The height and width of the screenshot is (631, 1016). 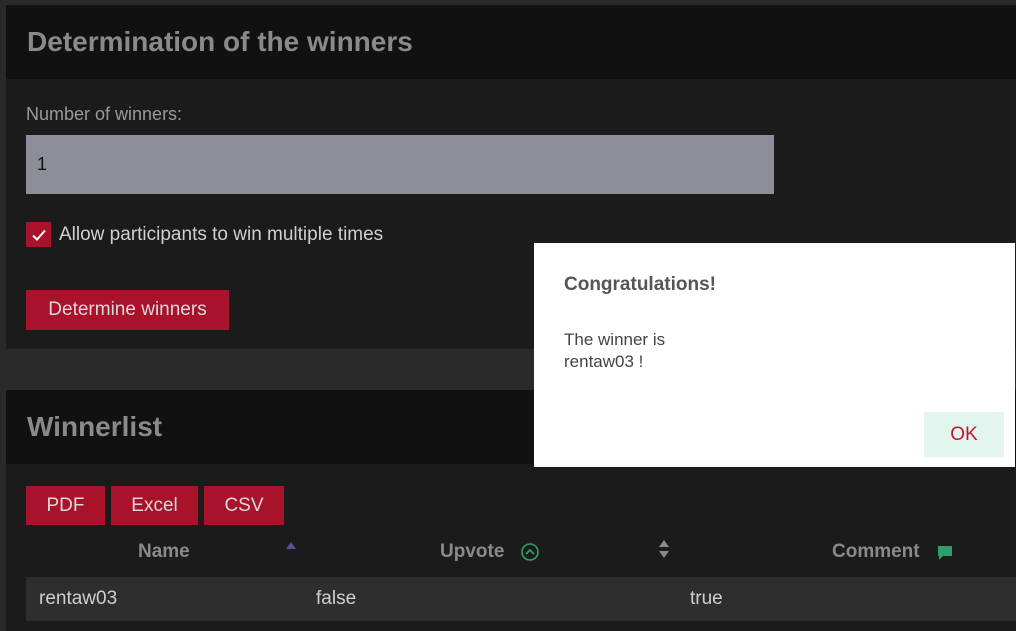 What do you see at coordinates (511, 42) in the screenshot?
I see `determination-header: Determination of the winners` at bounding box center [511, 42].